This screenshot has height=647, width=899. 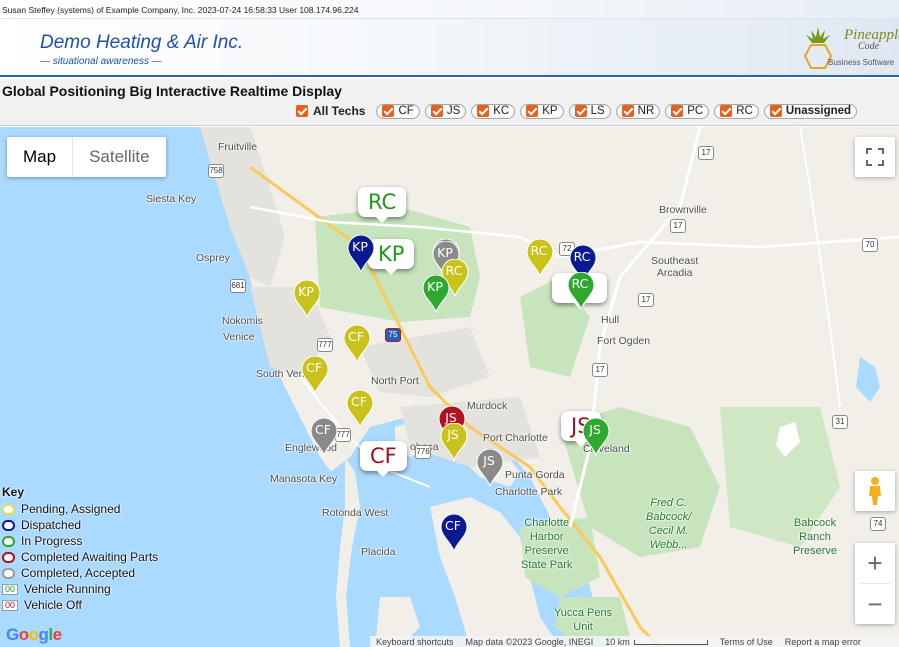 What do you see at coordinates (213, 258) in the screenshot?
I see `place-osprey: Osprey` at bounding box center [213, 258].